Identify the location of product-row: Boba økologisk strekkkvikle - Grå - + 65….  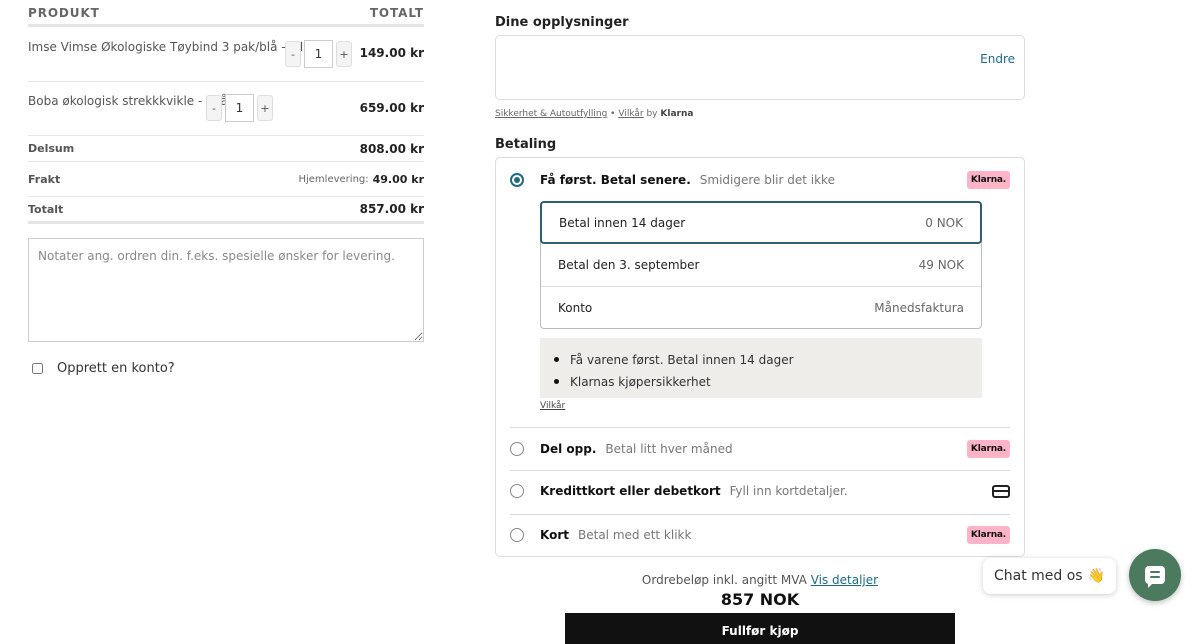
(226, 109).